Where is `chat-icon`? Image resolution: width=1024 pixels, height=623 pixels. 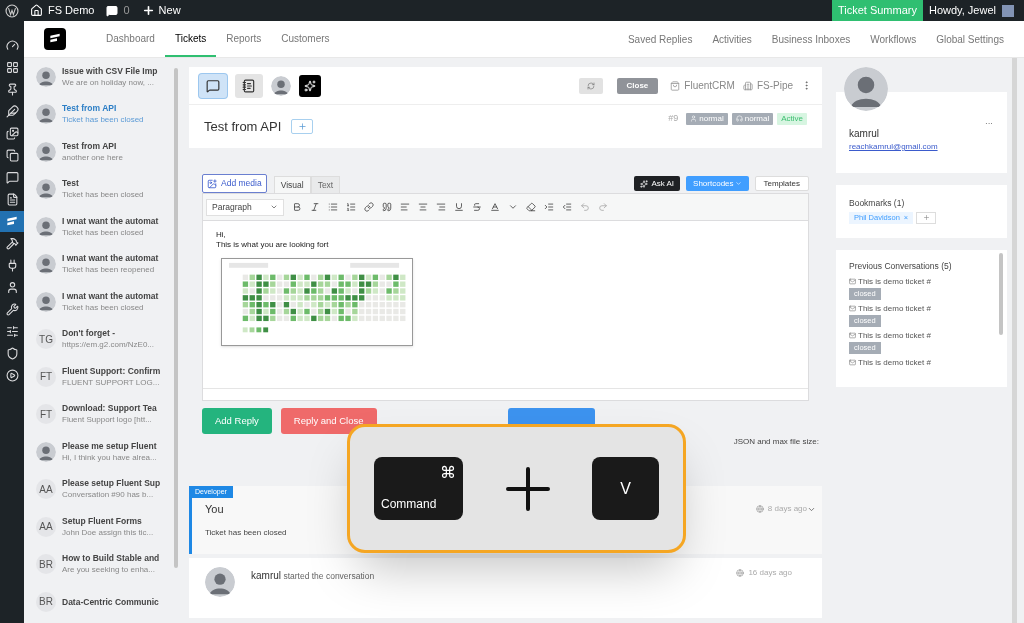 chat-icon is located at coordinates (213, 85).